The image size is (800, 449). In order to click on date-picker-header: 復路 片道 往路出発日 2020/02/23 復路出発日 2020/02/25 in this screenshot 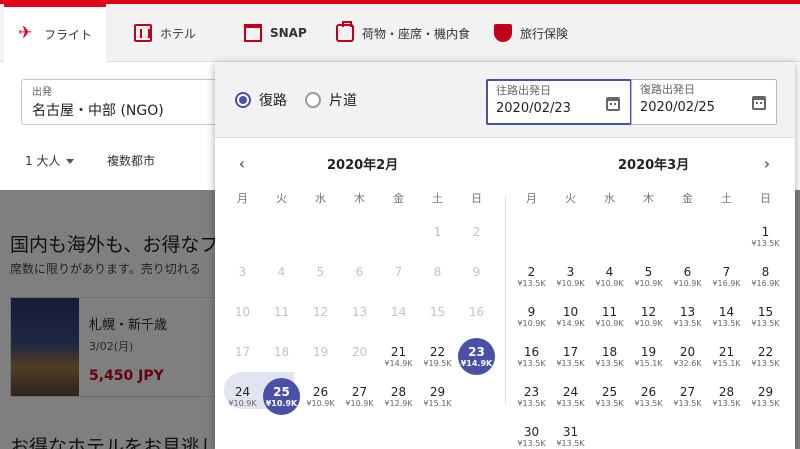, I will do `click(505, 100)`.